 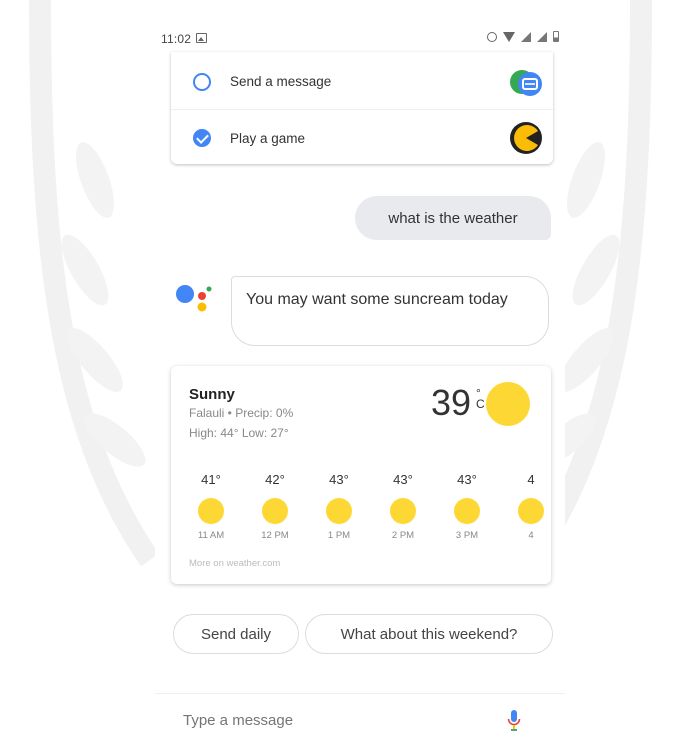 I want to click on hourly-item: 43° 1 PM, so click(x=339, y=506).